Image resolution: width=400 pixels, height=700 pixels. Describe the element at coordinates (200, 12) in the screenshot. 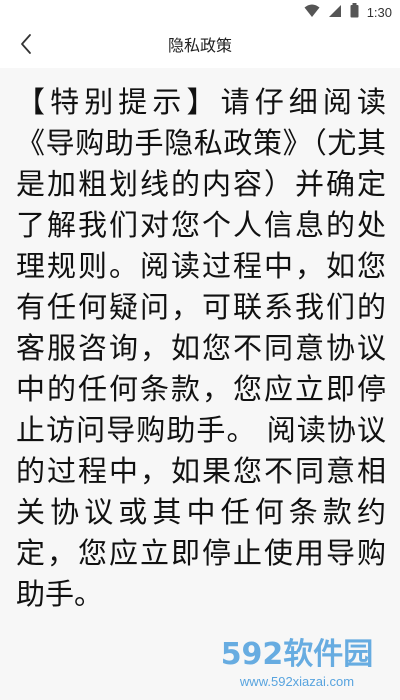

I see `status-bar: 1:30` at that location.